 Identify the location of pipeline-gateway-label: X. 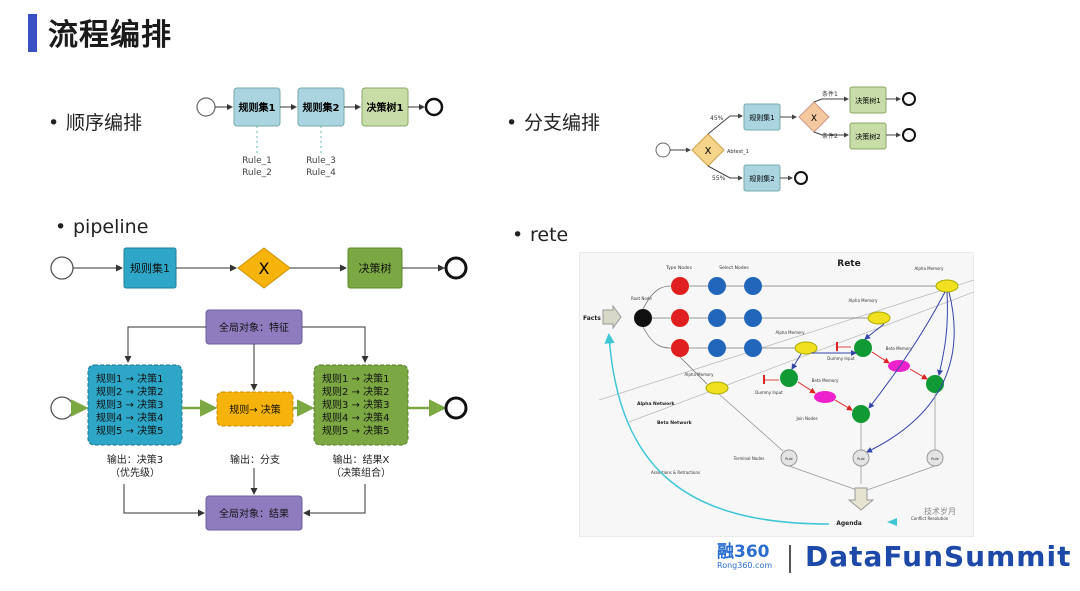
(264, 268).